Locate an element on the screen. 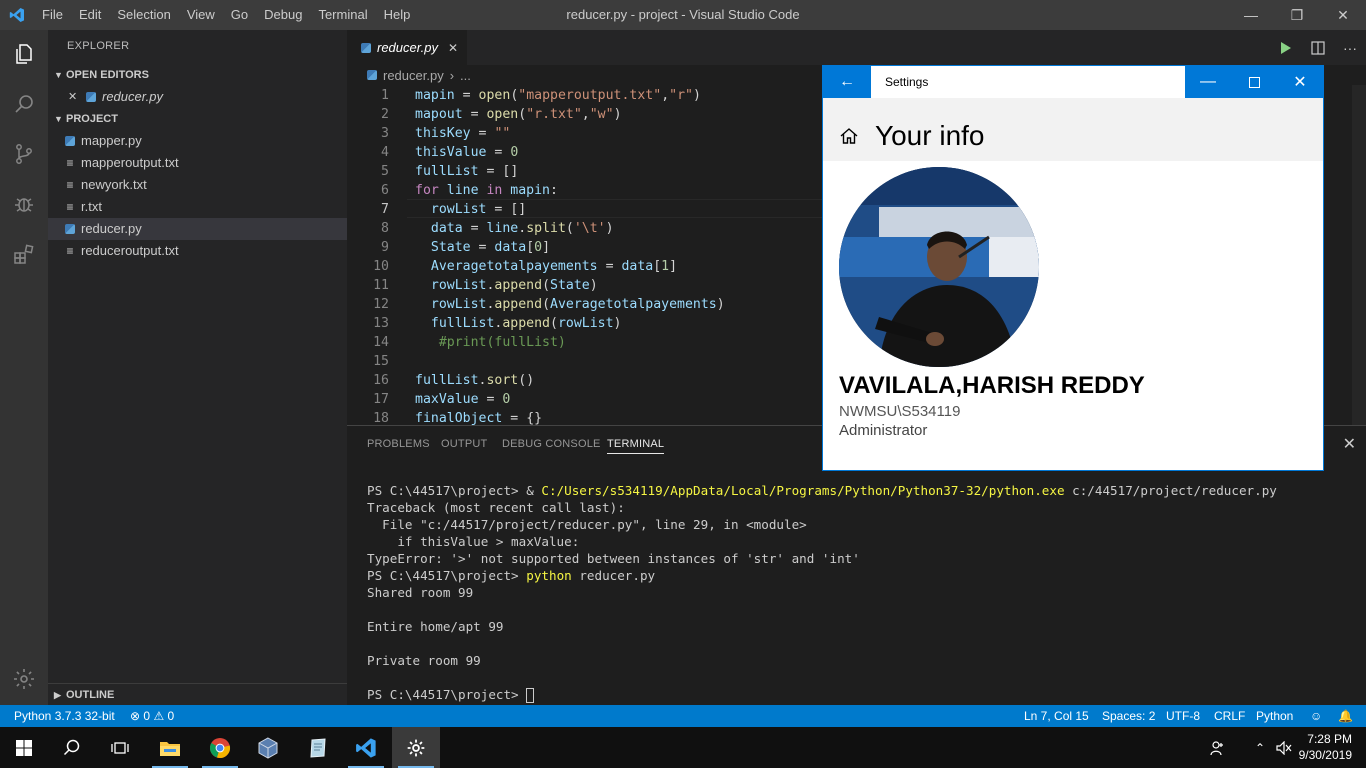 The image size is (1366, 768). extensions-icon is located at coordinates (24, 254).